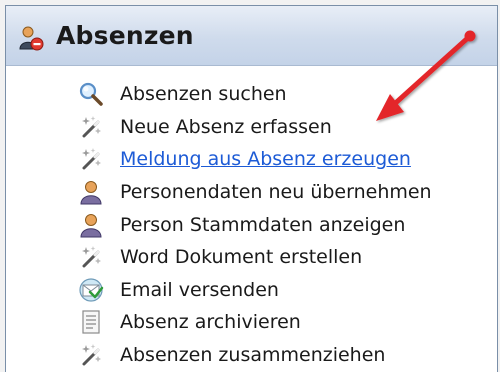 The image size is (500, 372). I want to click on task-link: Meldung aus Absenz erzeugen, so click(265, 159).